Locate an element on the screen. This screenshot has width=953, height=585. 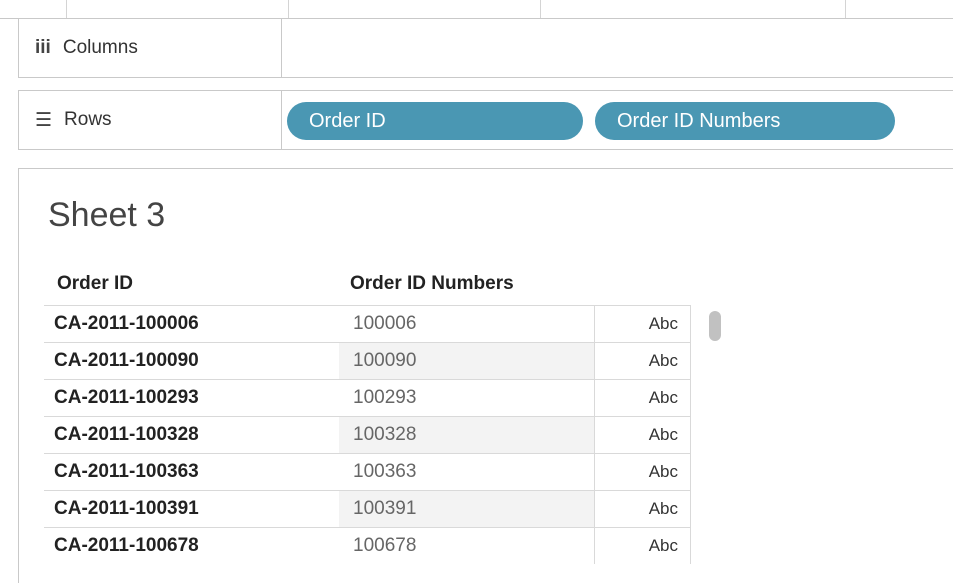
table-row: CA-2011-100363 100363 Abc is located at coordinates (367, 471).